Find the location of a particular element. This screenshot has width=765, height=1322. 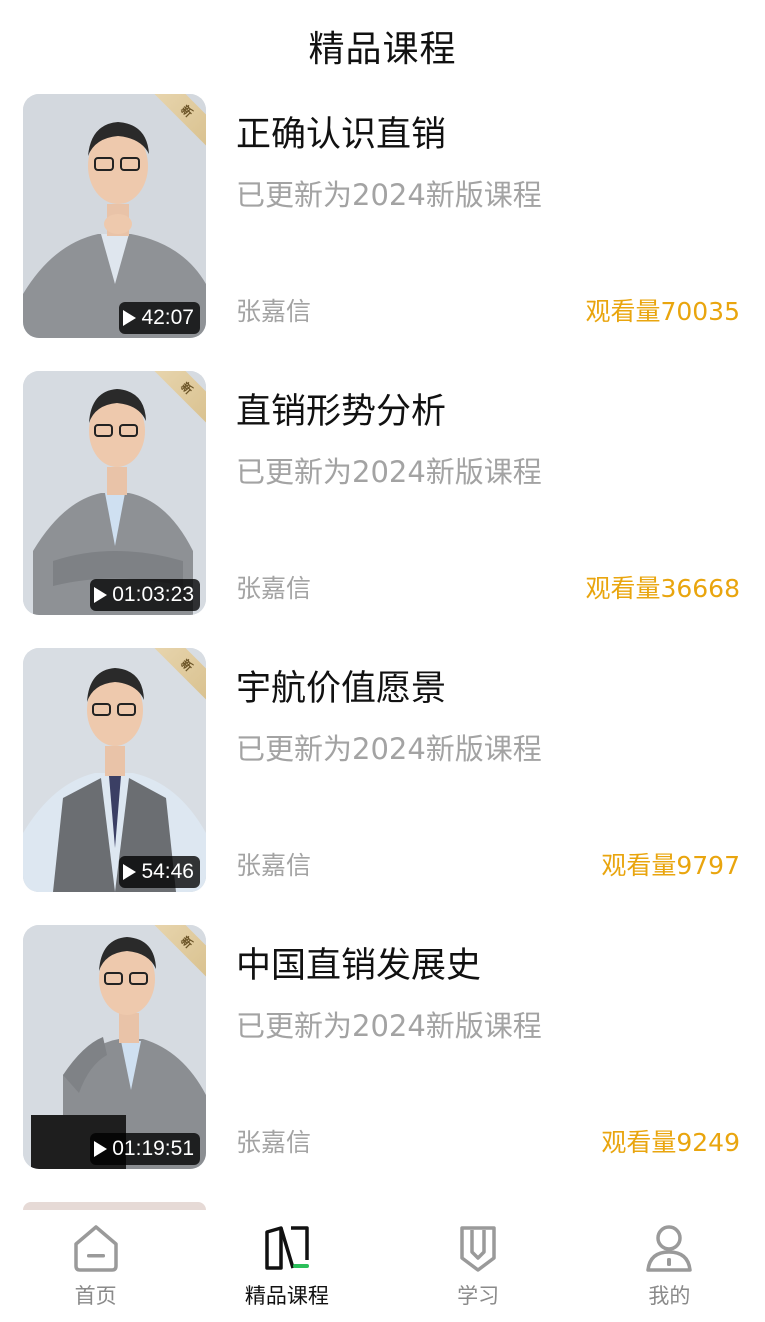

bottom-tab-bar: 首页 精品课程 学习 我的 is located at coordinates (382, 1266).